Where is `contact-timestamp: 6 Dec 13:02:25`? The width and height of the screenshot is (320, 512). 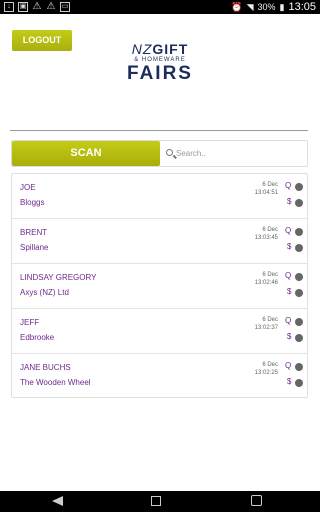
contact-timestamp: 6 Dec 13:02:25 is located at coordinates (266, 369).